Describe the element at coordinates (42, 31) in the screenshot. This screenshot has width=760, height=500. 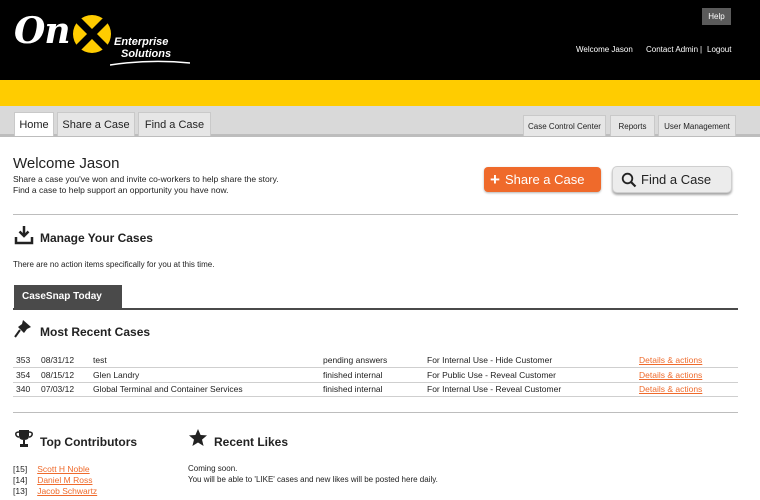
I see `logo-on-text: On` at that location.